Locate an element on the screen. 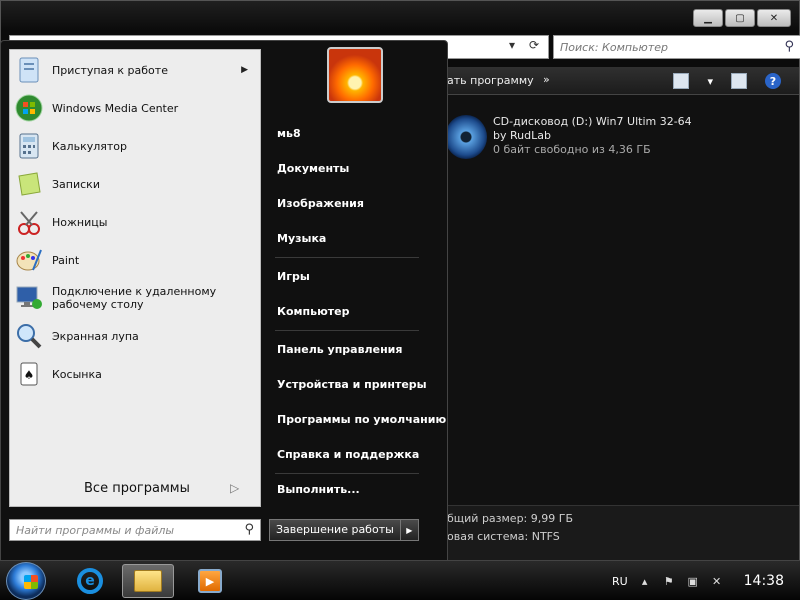 This screenshot has width=800, height=600. taskbar-internet-explorer: e is located at coordinates (90, 581).